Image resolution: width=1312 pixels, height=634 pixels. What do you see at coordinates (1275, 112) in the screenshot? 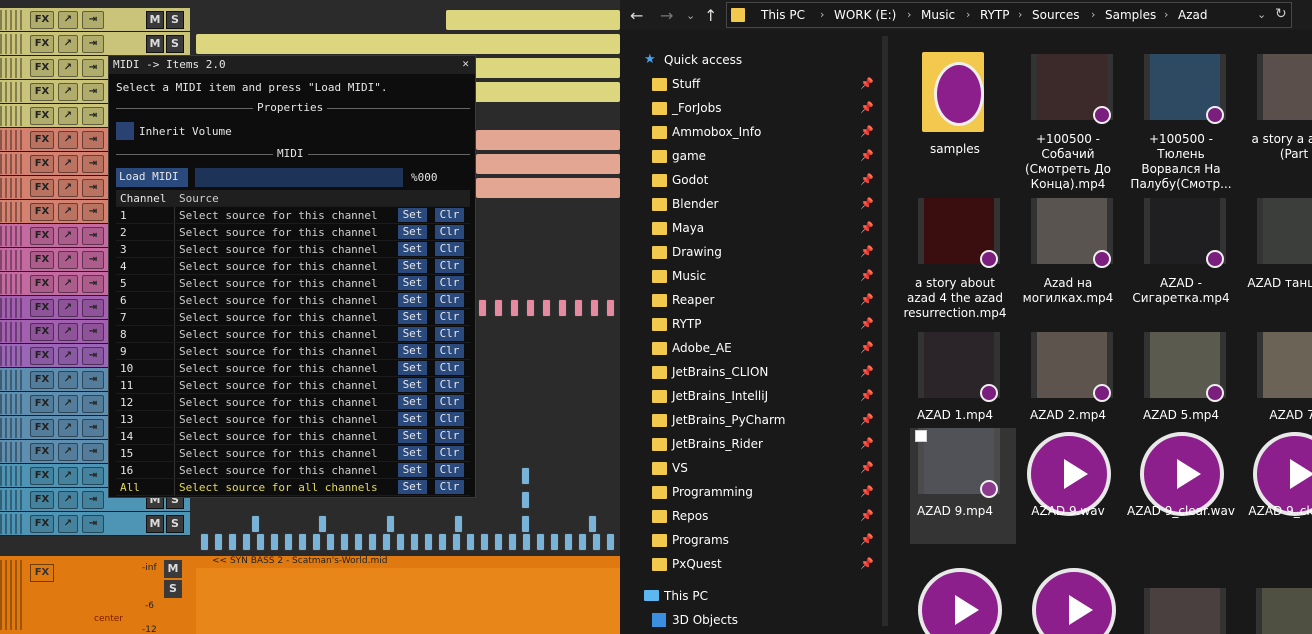
I see `file-item: a story a azad (Part` at bounding box center [1275, 112].